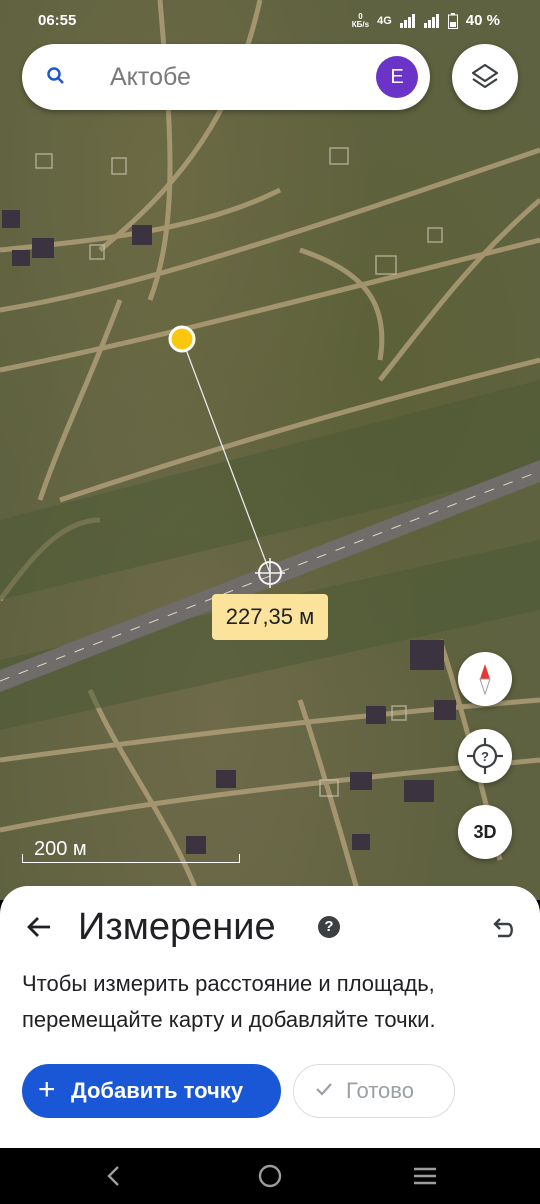  Describe the element at coordinates (397, 77) in the screenshot. I see `avatar: E` at that location.